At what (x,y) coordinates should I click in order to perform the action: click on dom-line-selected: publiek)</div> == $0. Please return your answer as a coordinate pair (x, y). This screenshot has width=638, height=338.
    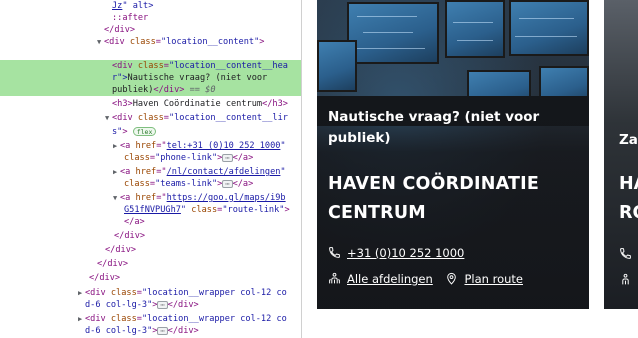
    Looking at the image, I should click on (150, 90).